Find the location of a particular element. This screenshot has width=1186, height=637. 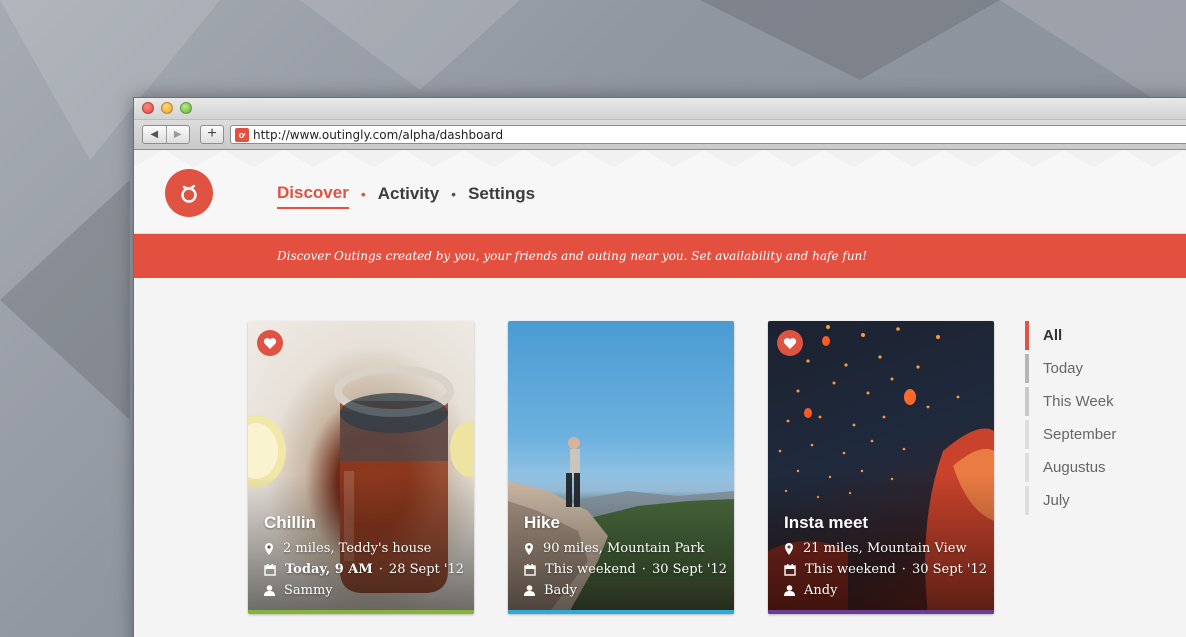

person-text: Andy is located at coordinates (821, 590).